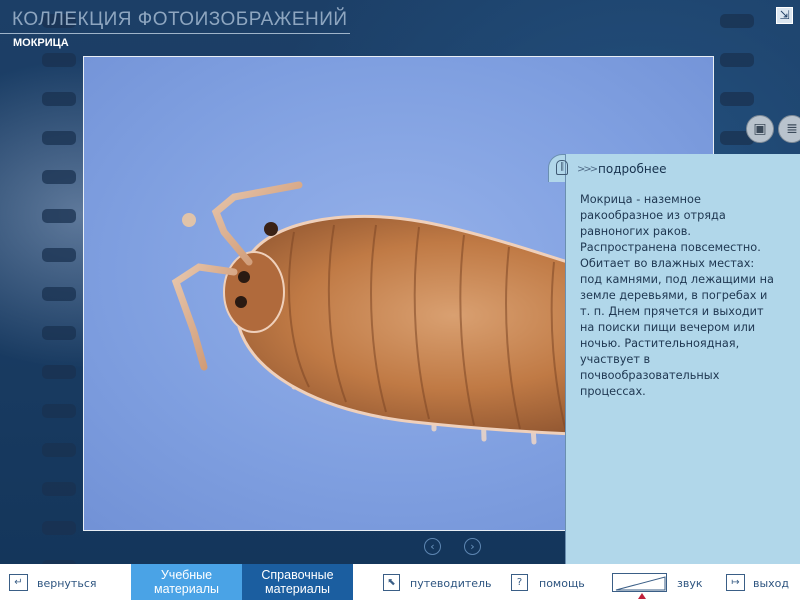 This screenshot has height=600, width=800. What do you see at coordinates (67, 583) in the screenshot?
I see `back-link: вернуться` at bounding box center [67, 583].